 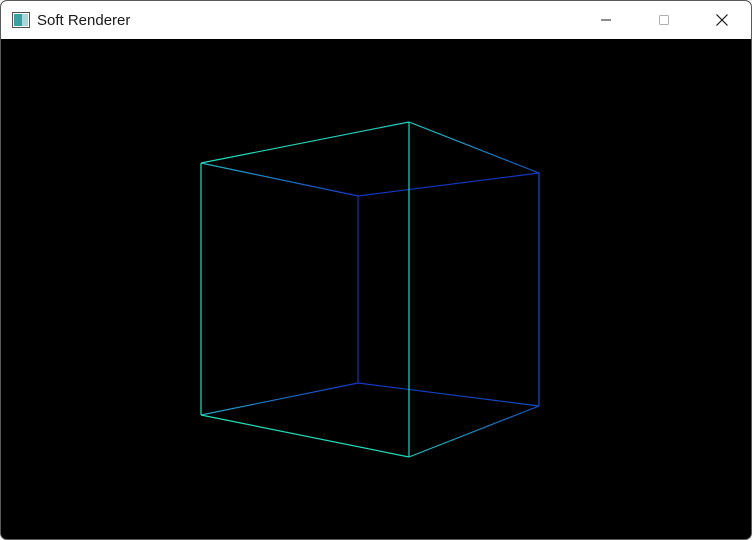 I want to click on window-controls, so click(x=664, y=20).